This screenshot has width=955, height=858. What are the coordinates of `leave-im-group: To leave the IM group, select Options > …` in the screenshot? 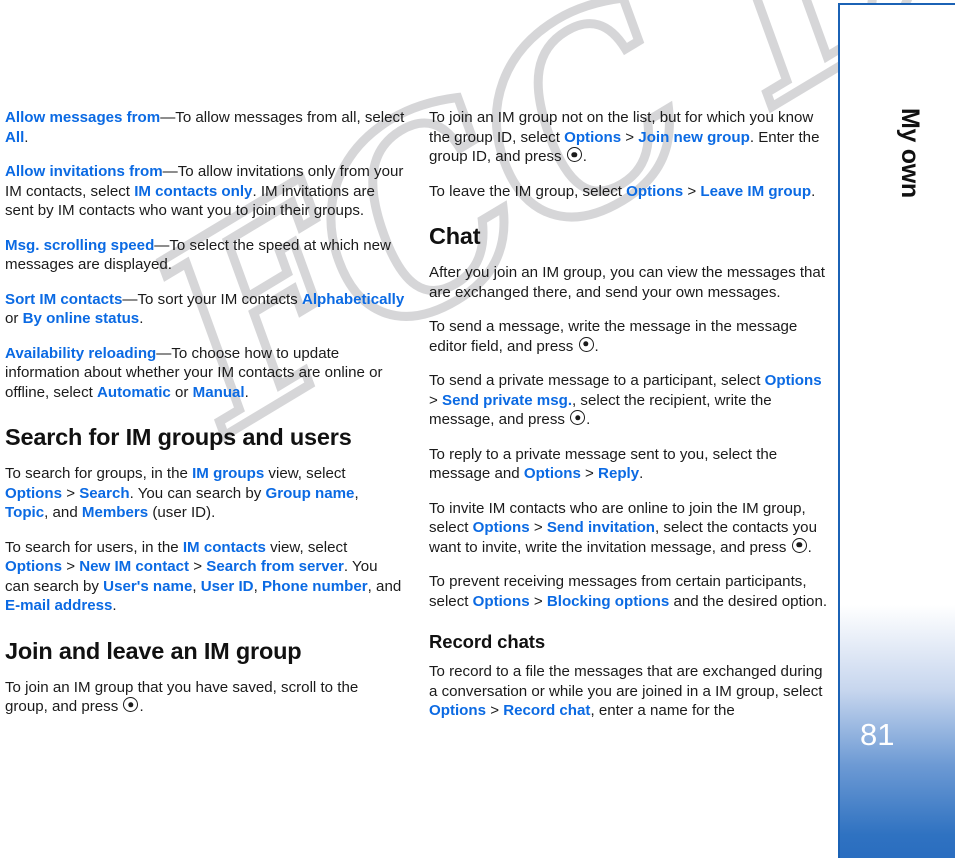 It's located at (622, 191).